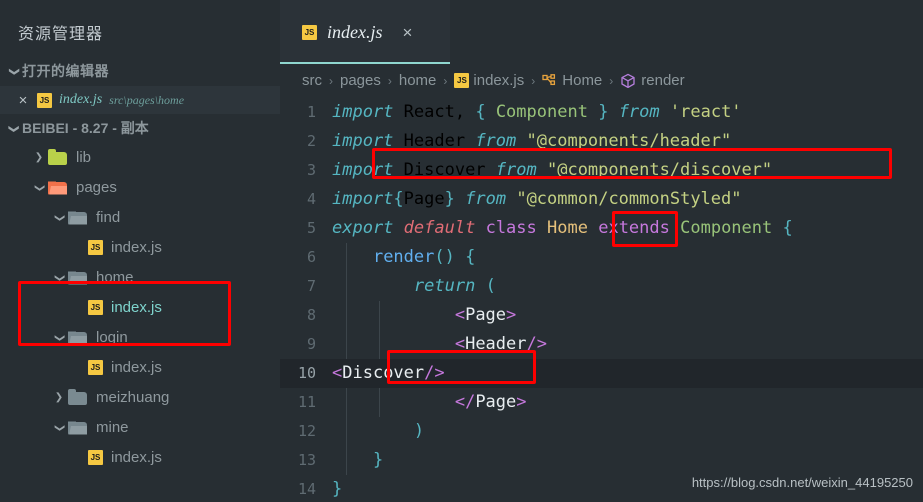 Image resolution: width=923 pixels, height=502 pixels. Describe the element at coordinates (360, 80) in the screenshot. I see `breadcrumb-item-pages: pages` at that location.